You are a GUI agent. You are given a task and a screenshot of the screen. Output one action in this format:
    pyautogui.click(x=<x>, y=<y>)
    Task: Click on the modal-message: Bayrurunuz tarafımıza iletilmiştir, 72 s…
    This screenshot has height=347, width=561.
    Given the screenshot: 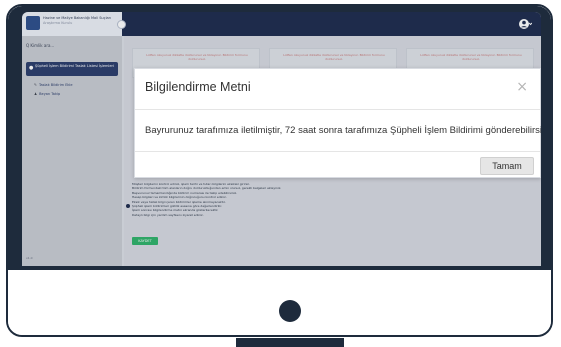 What is the action you would take?
    pyautogui.click(x=343, y=130)
    